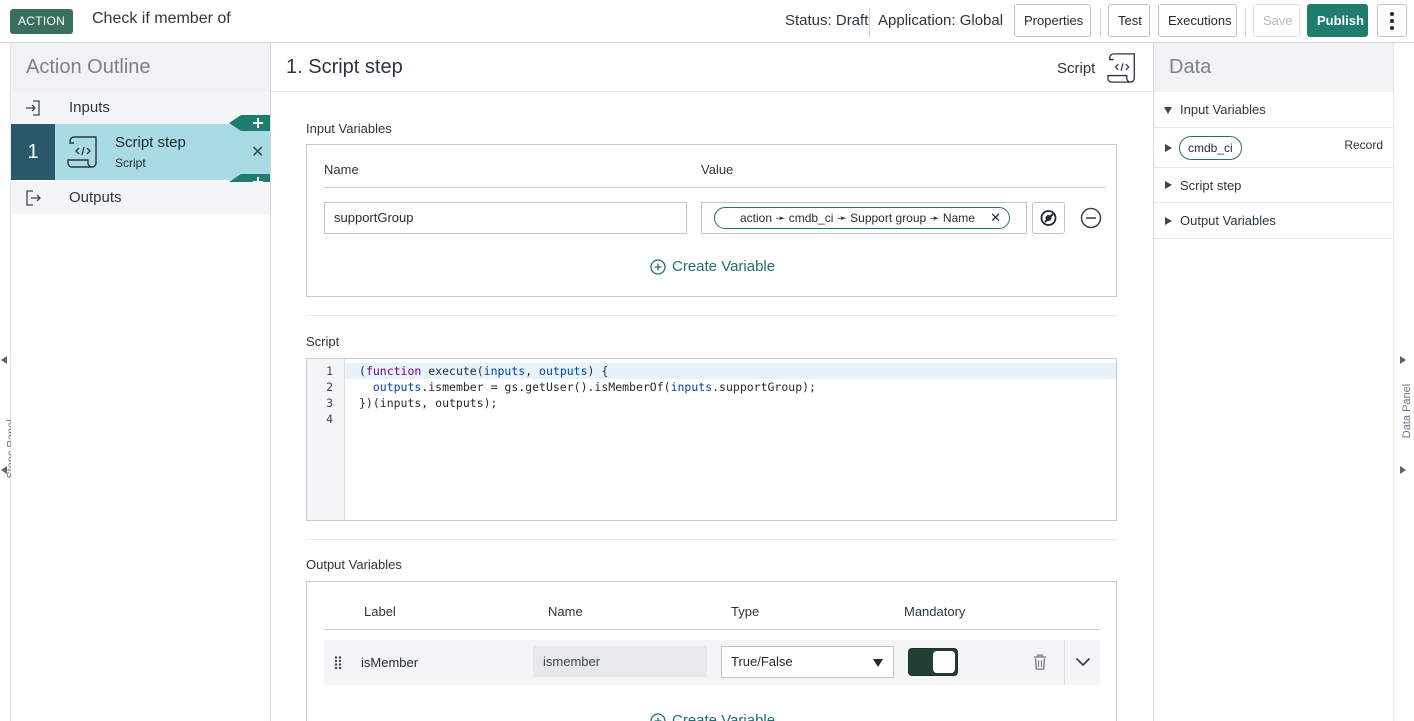 The width and height of the screenshot is (1414, 721). Describe the element at coordinates (1228, 220) in the screenshot. I see `tree-output-variables-label: Output Variables` at that location.